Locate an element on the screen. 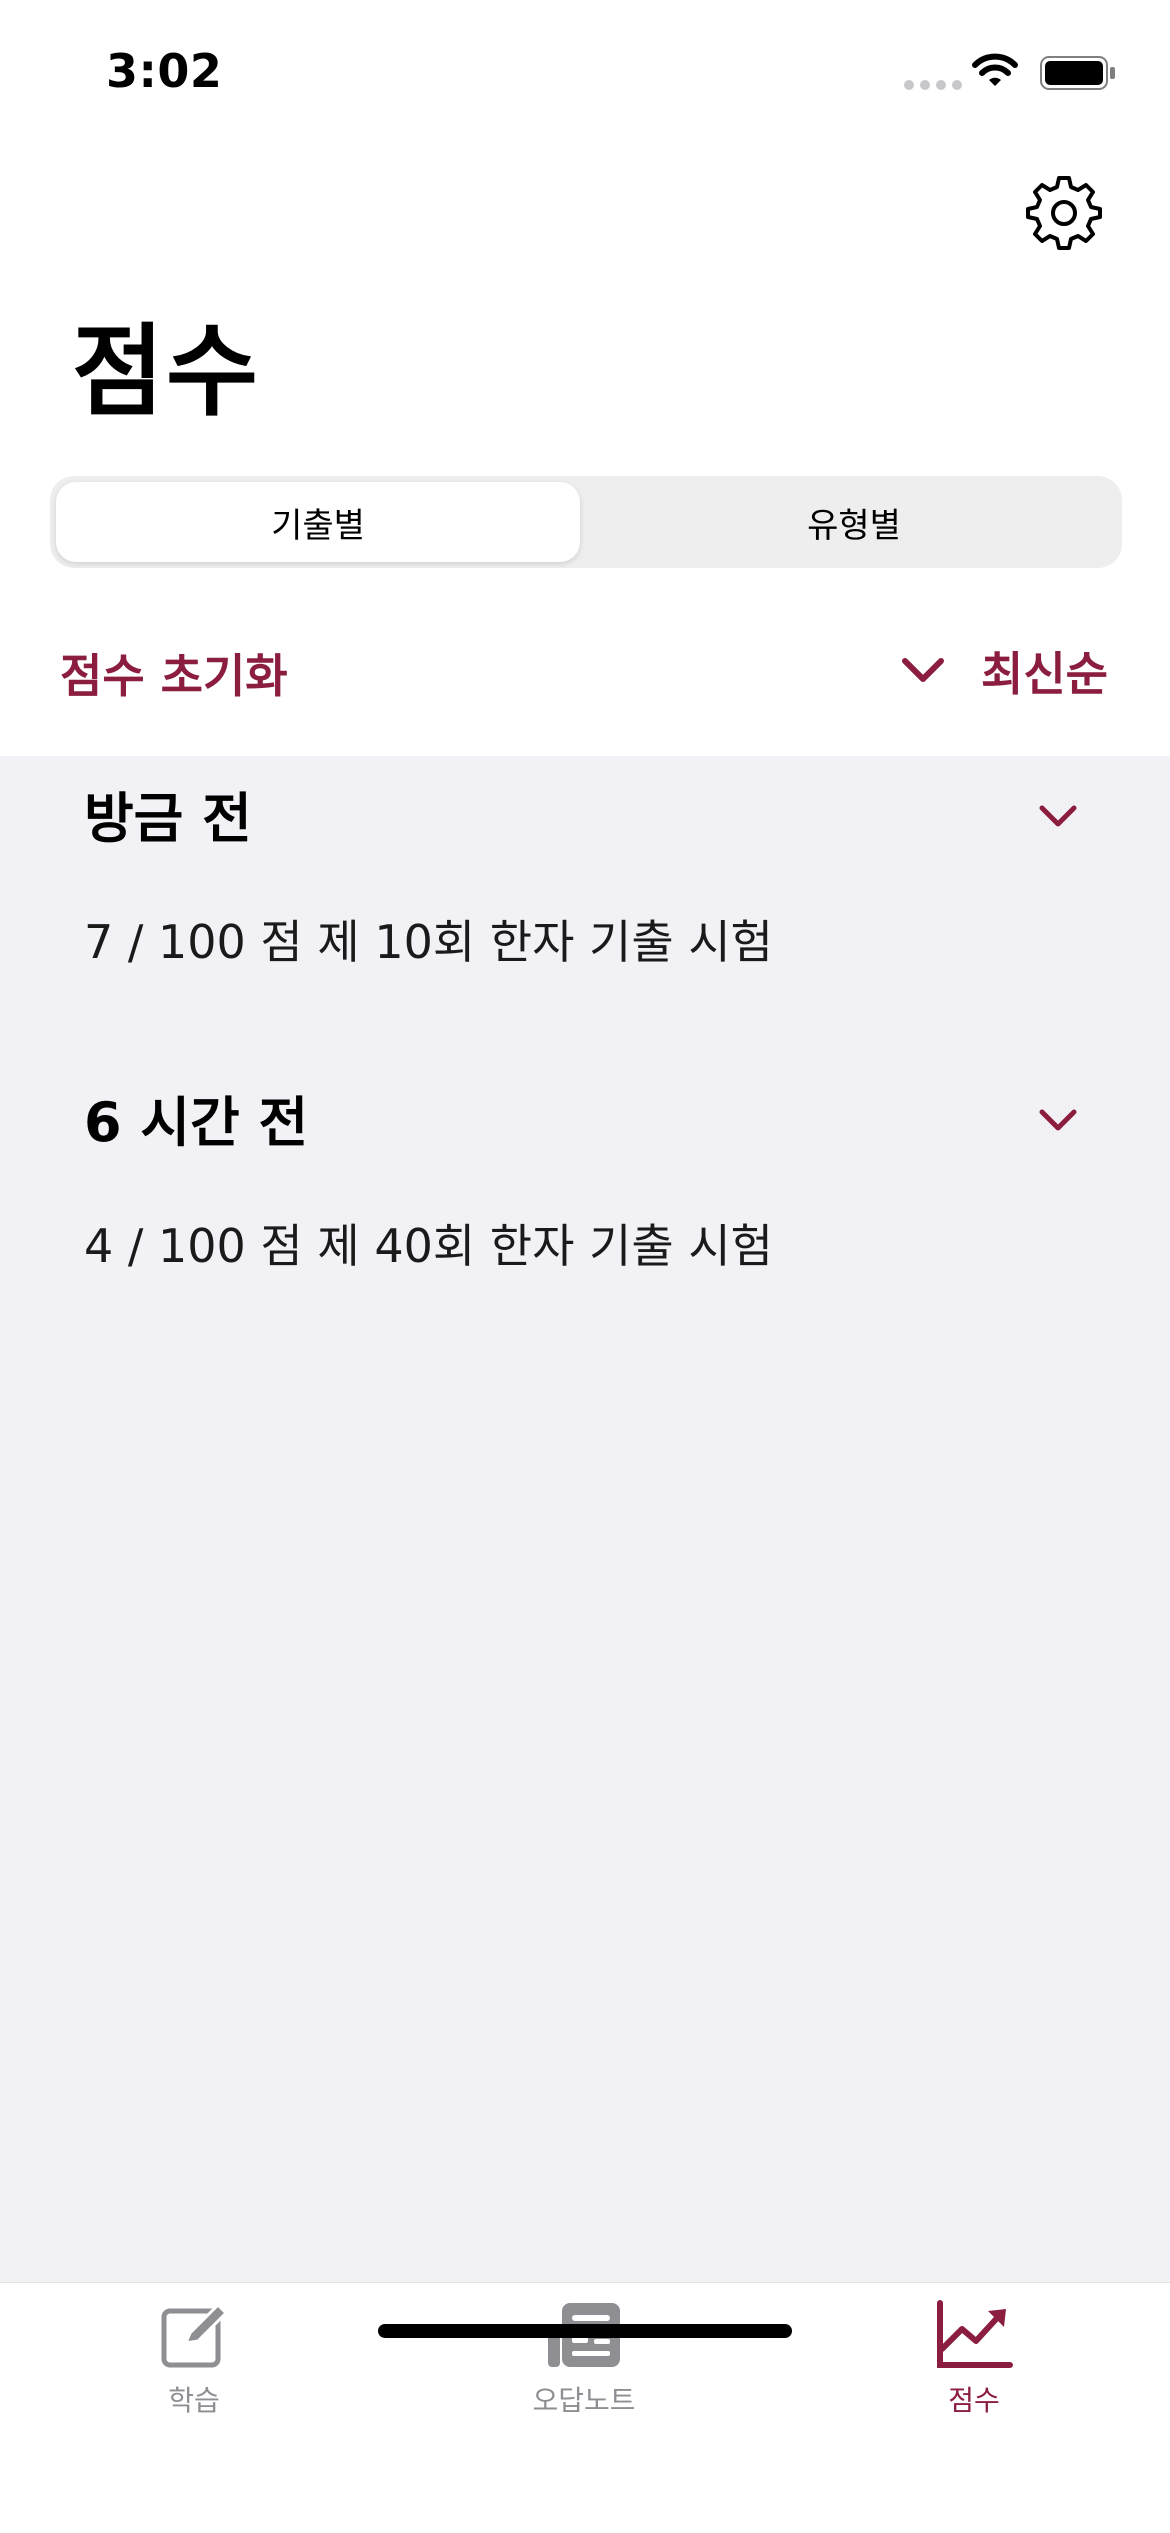  tab-score: 점수 is located at coordinates (974, 2359).